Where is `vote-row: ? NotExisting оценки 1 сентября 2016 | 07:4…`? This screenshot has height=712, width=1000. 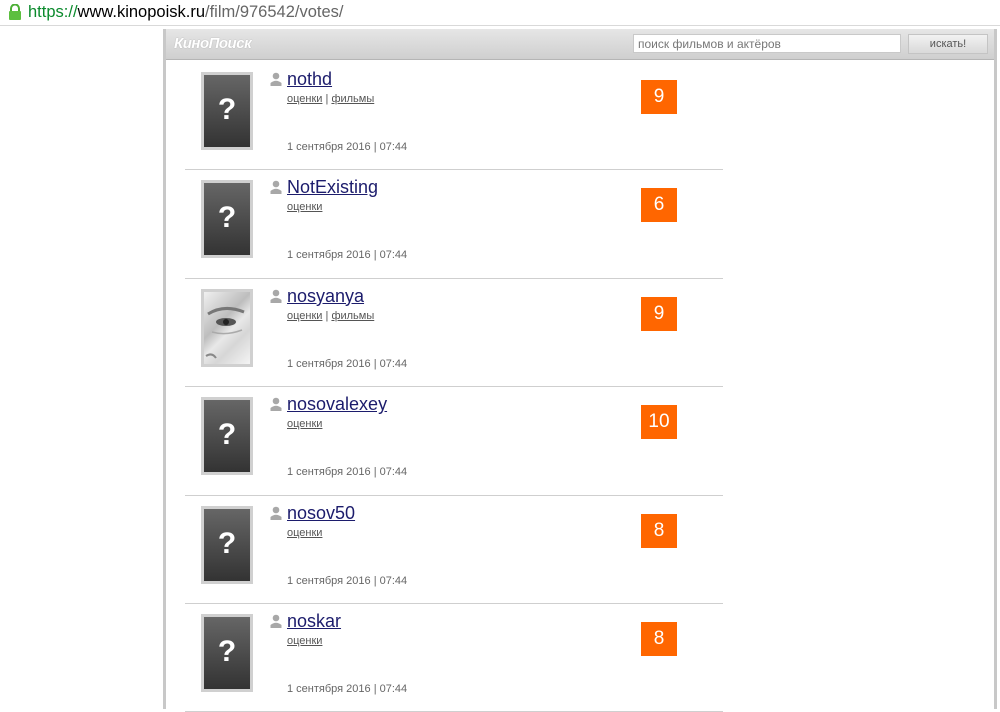
vote-row: ? NotExisting оценки 1 сентября 2016 | 07:4… is located at coordinates (454, 224).